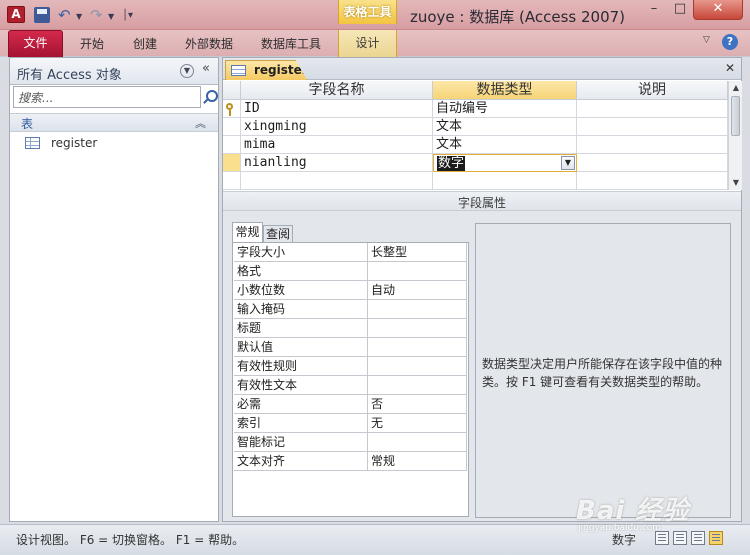 The image size is (750, 555). Describe the element at coordinates (337, 181) in the screenshot. I see `field-name-cell` at that location.